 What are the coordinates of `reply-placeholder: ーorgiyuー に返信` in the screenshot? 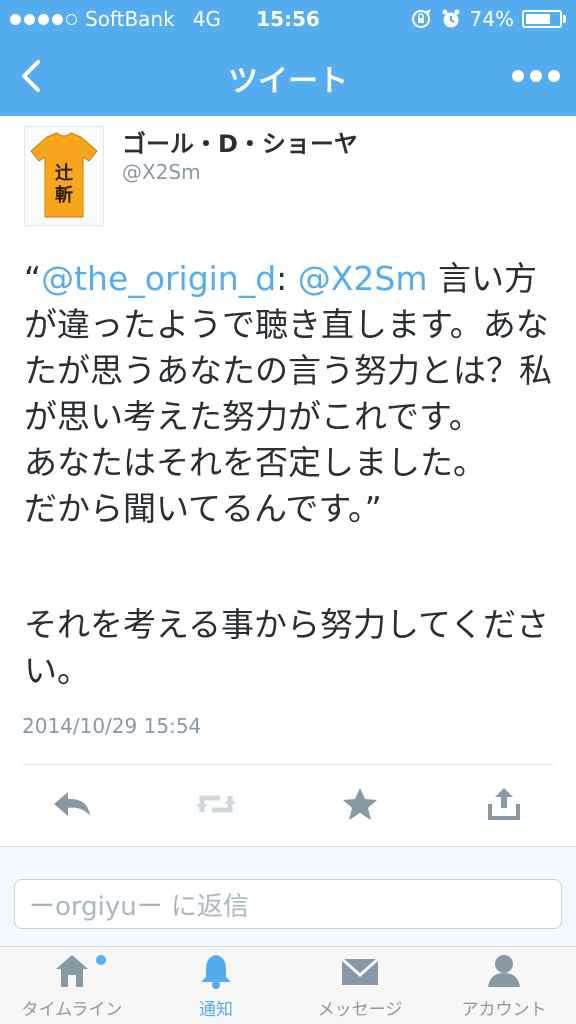 It's located at (139, 906).